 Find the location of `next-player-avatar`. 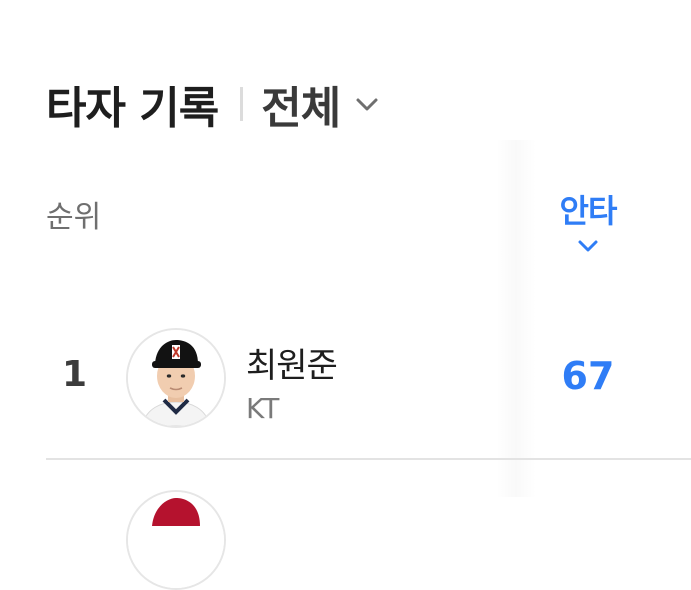

next-player-avatar is located at coordinates (176, 540).